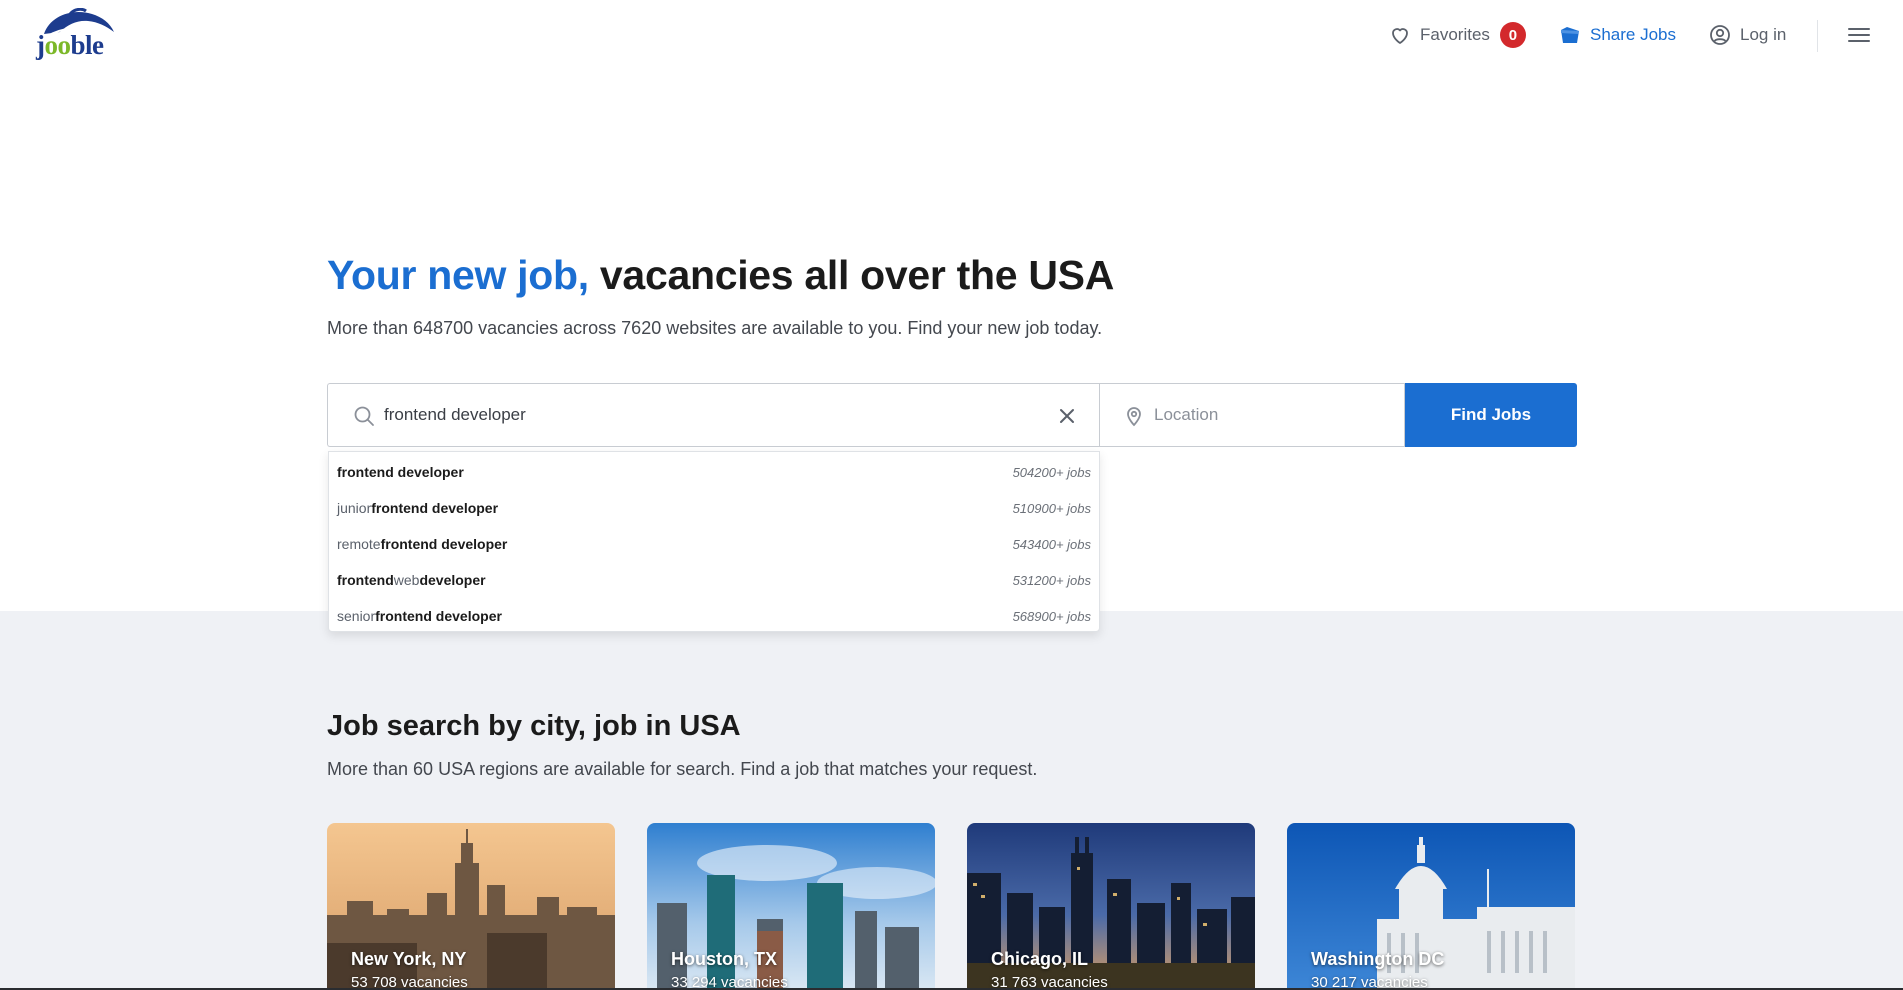  Describe the element at coordinates (1111, 906) in the screenshot. I see `city-card-chicago: Chicago, IL 31 763 vacancies` at that location.